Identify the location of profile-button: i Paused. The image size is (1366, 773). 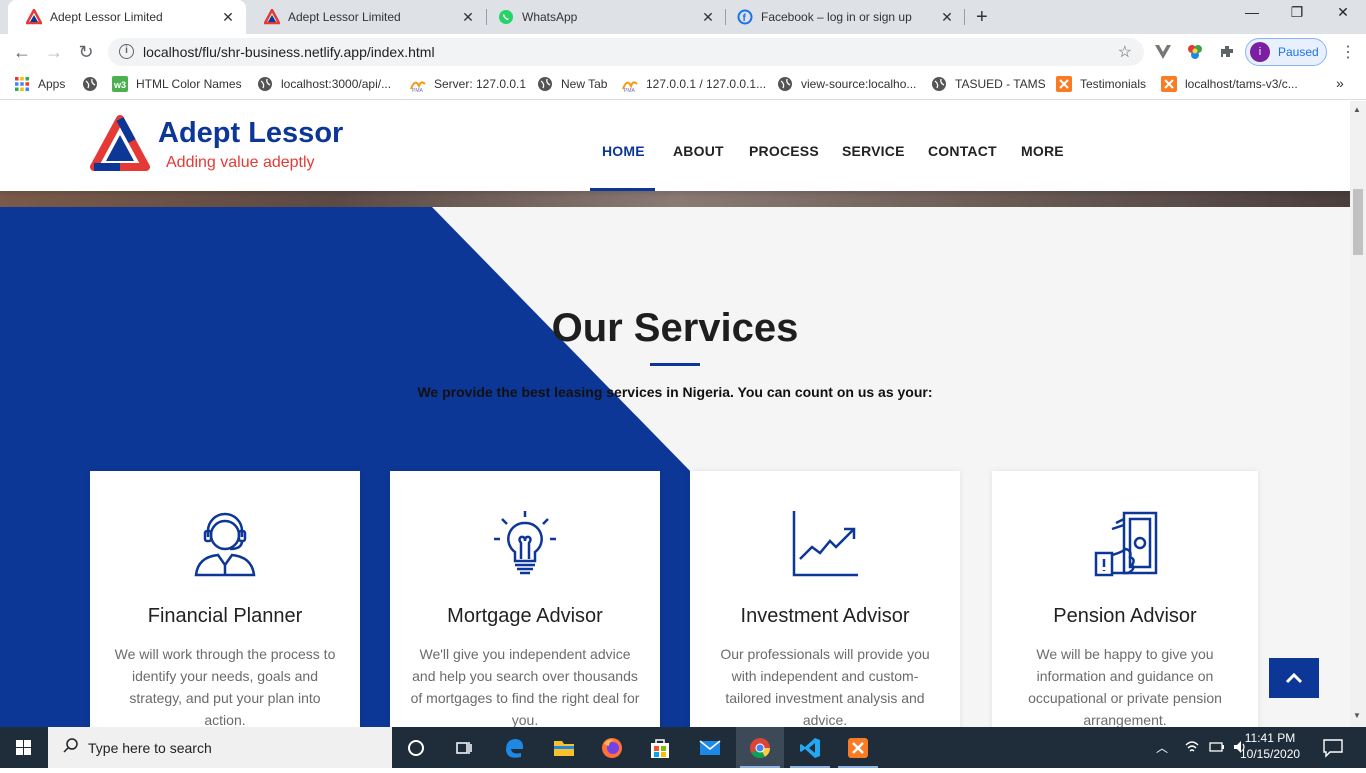
(1286, 52).